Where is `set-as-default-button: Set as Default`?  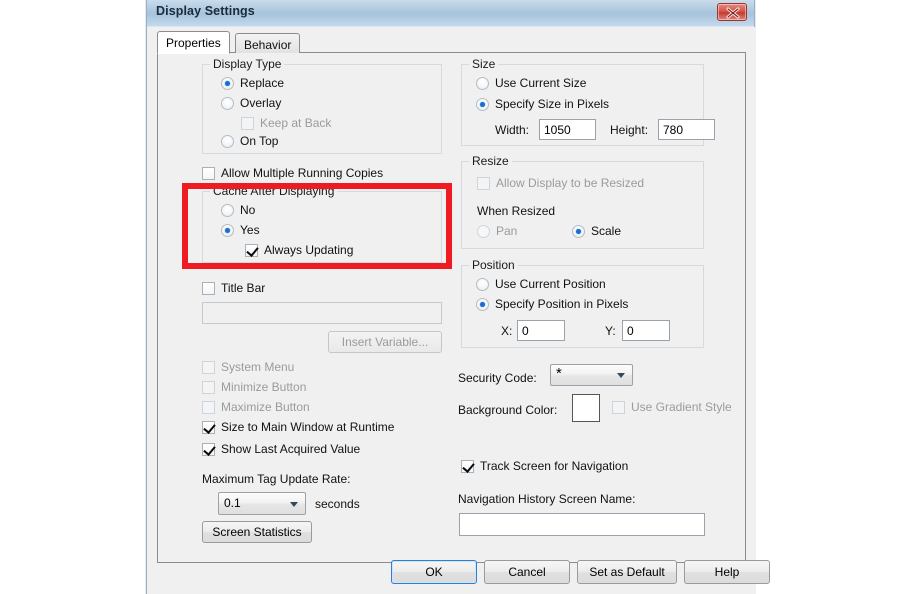 set-as-default-button: Set as Default is located at coordinates (627, 572).